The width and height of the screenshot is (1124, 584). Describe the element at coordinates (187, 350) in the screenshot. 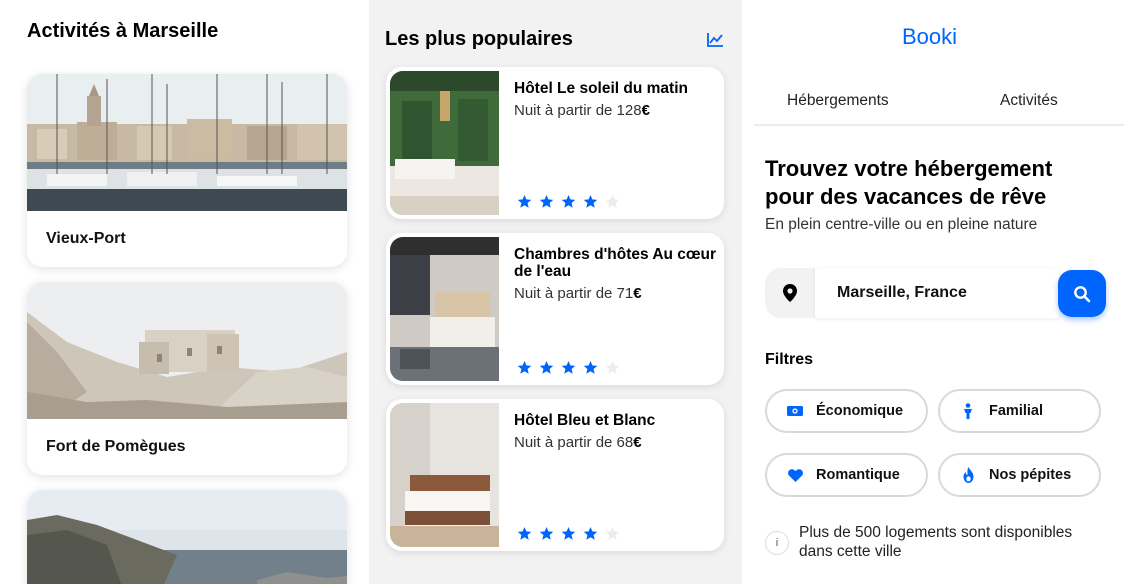

I see `fort-photo` at that location.